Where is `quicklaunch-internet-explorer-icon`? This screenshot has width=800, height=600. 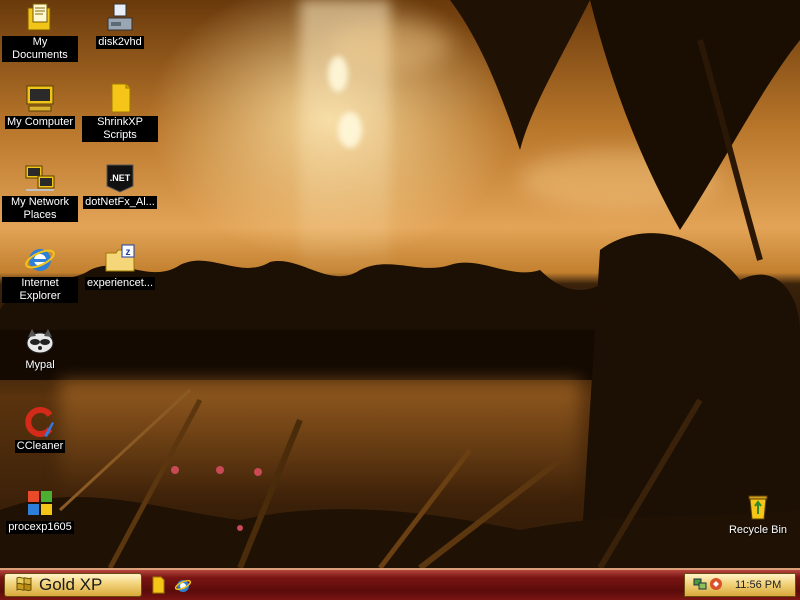 quicklaunch-internet-explorer-icon is located at coordinates (183, 586).